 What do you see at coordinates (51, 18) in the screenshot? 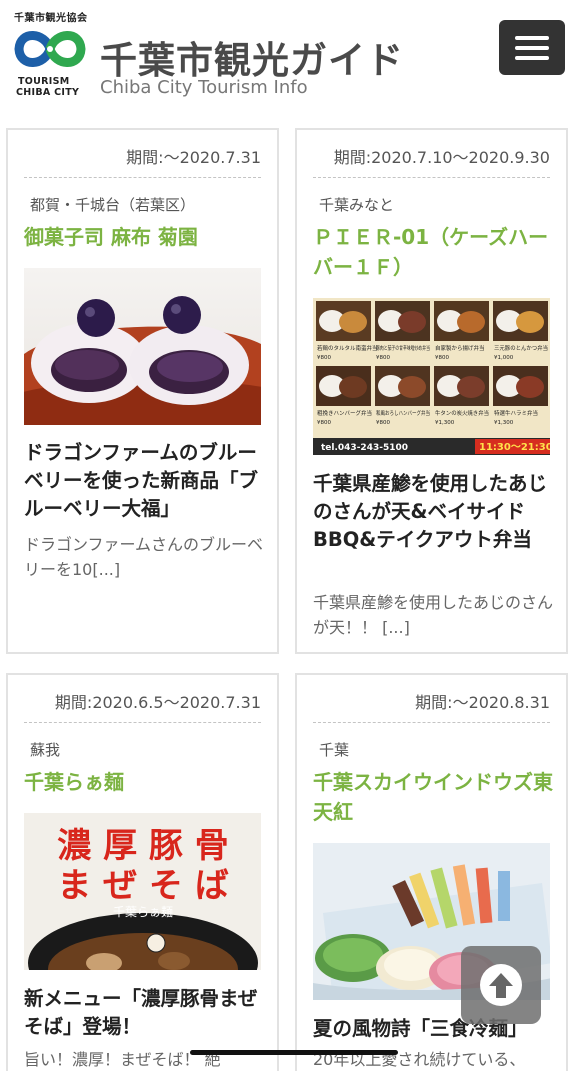
I see `association-label: 千葉市観光協会` at bounding box center [51, 18].